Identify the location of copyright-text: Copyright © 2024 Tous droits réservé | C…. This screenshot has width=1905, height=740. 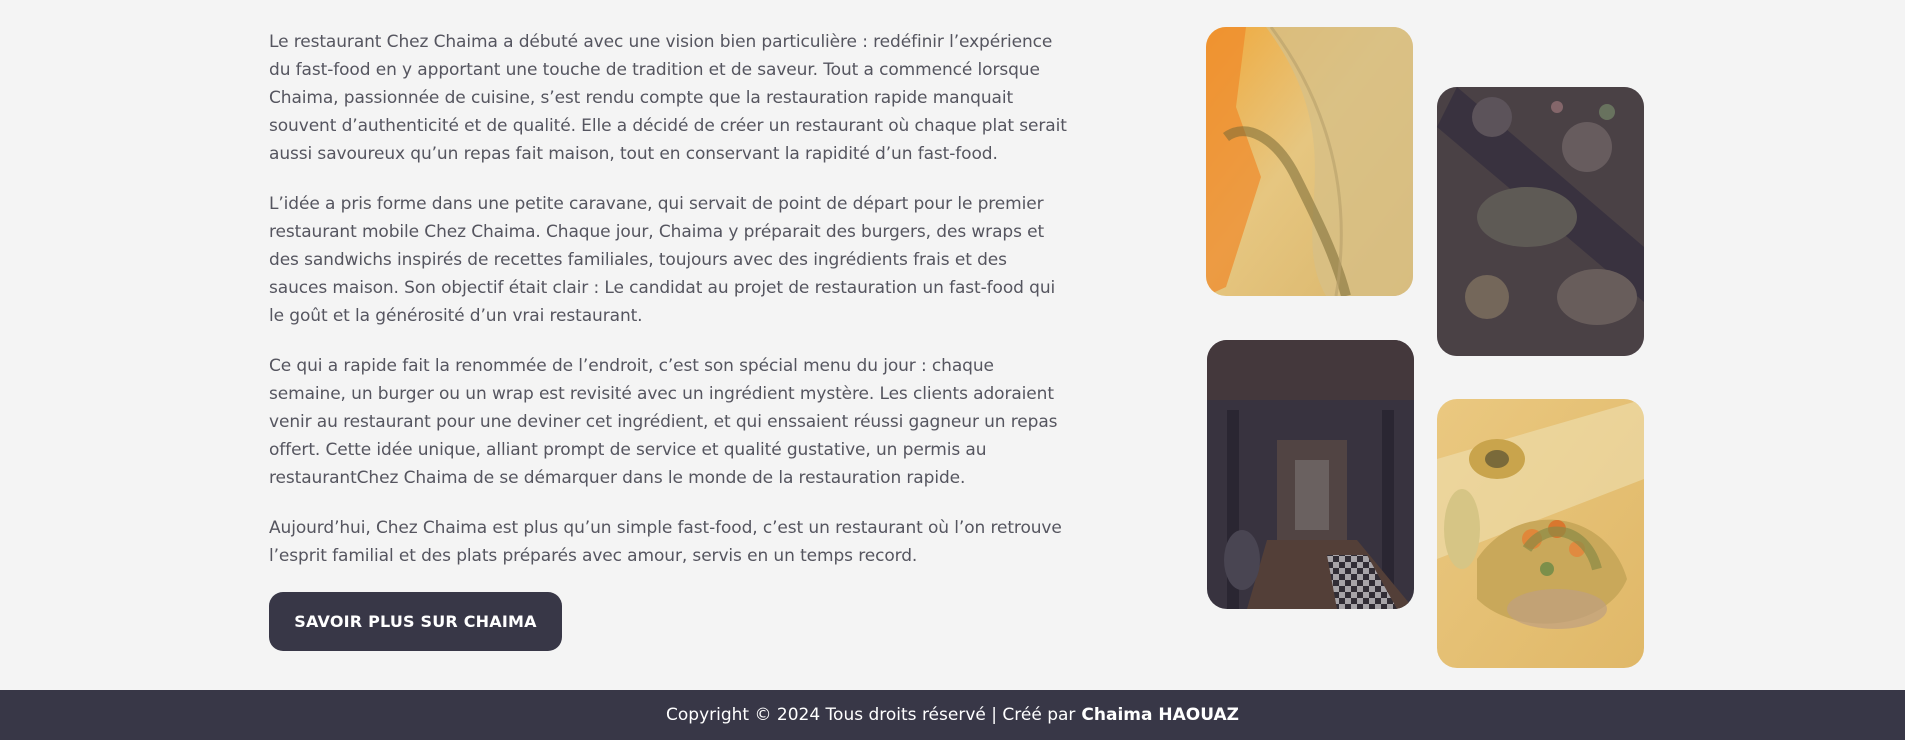
(871, 715).